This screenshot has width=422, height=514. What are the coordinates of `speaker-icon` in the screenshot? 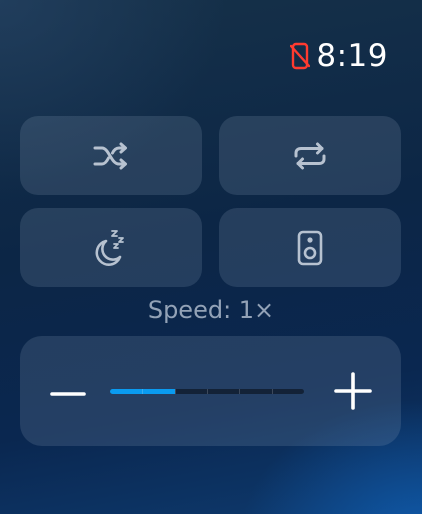 It's located at (310, 248).